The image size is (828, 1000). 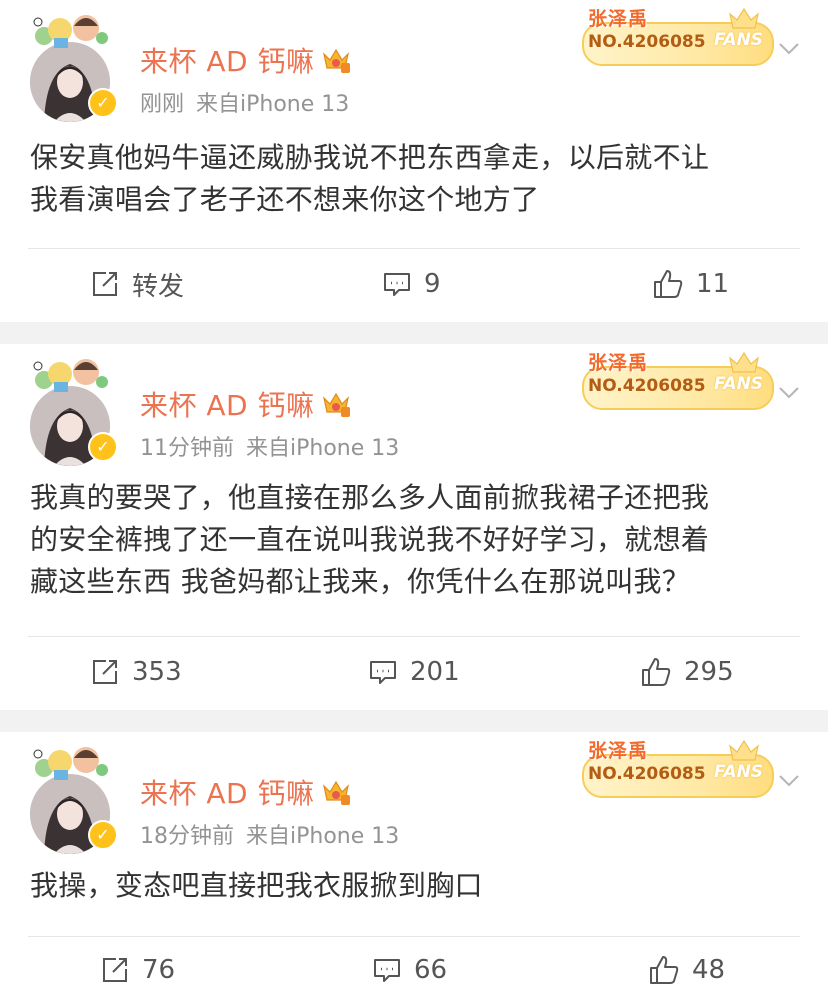 I want to click on post-meta: 刚刚 来自iPhone 13, so click(x=244, y=102).